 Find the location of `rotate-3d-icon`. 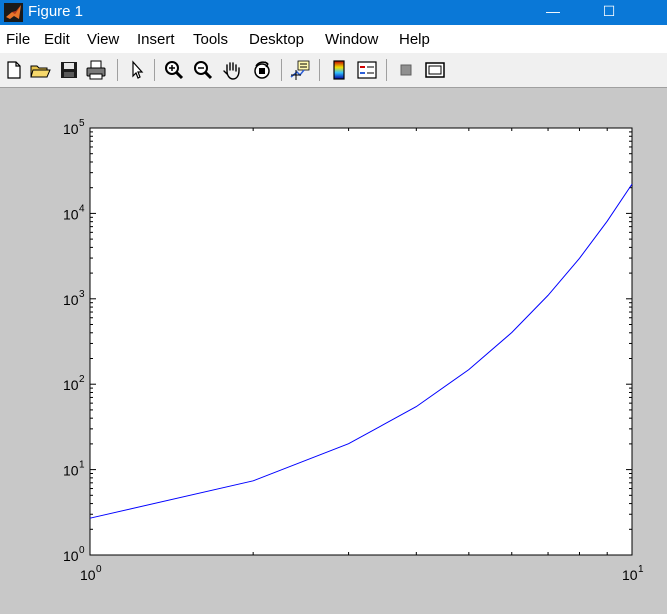

rotate-3d-icon is located at coordinates (262, 70).